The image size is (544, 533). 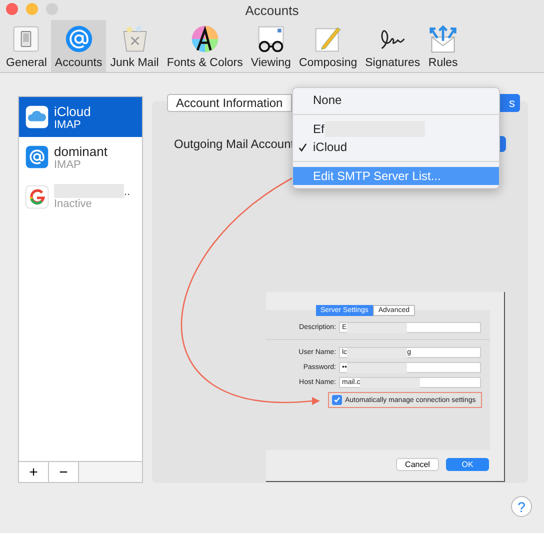 What do you see at coordinates (392, 46) in the screenshot?
I see `toolbar-tab: Signatures` at bounding box center [392, 46].